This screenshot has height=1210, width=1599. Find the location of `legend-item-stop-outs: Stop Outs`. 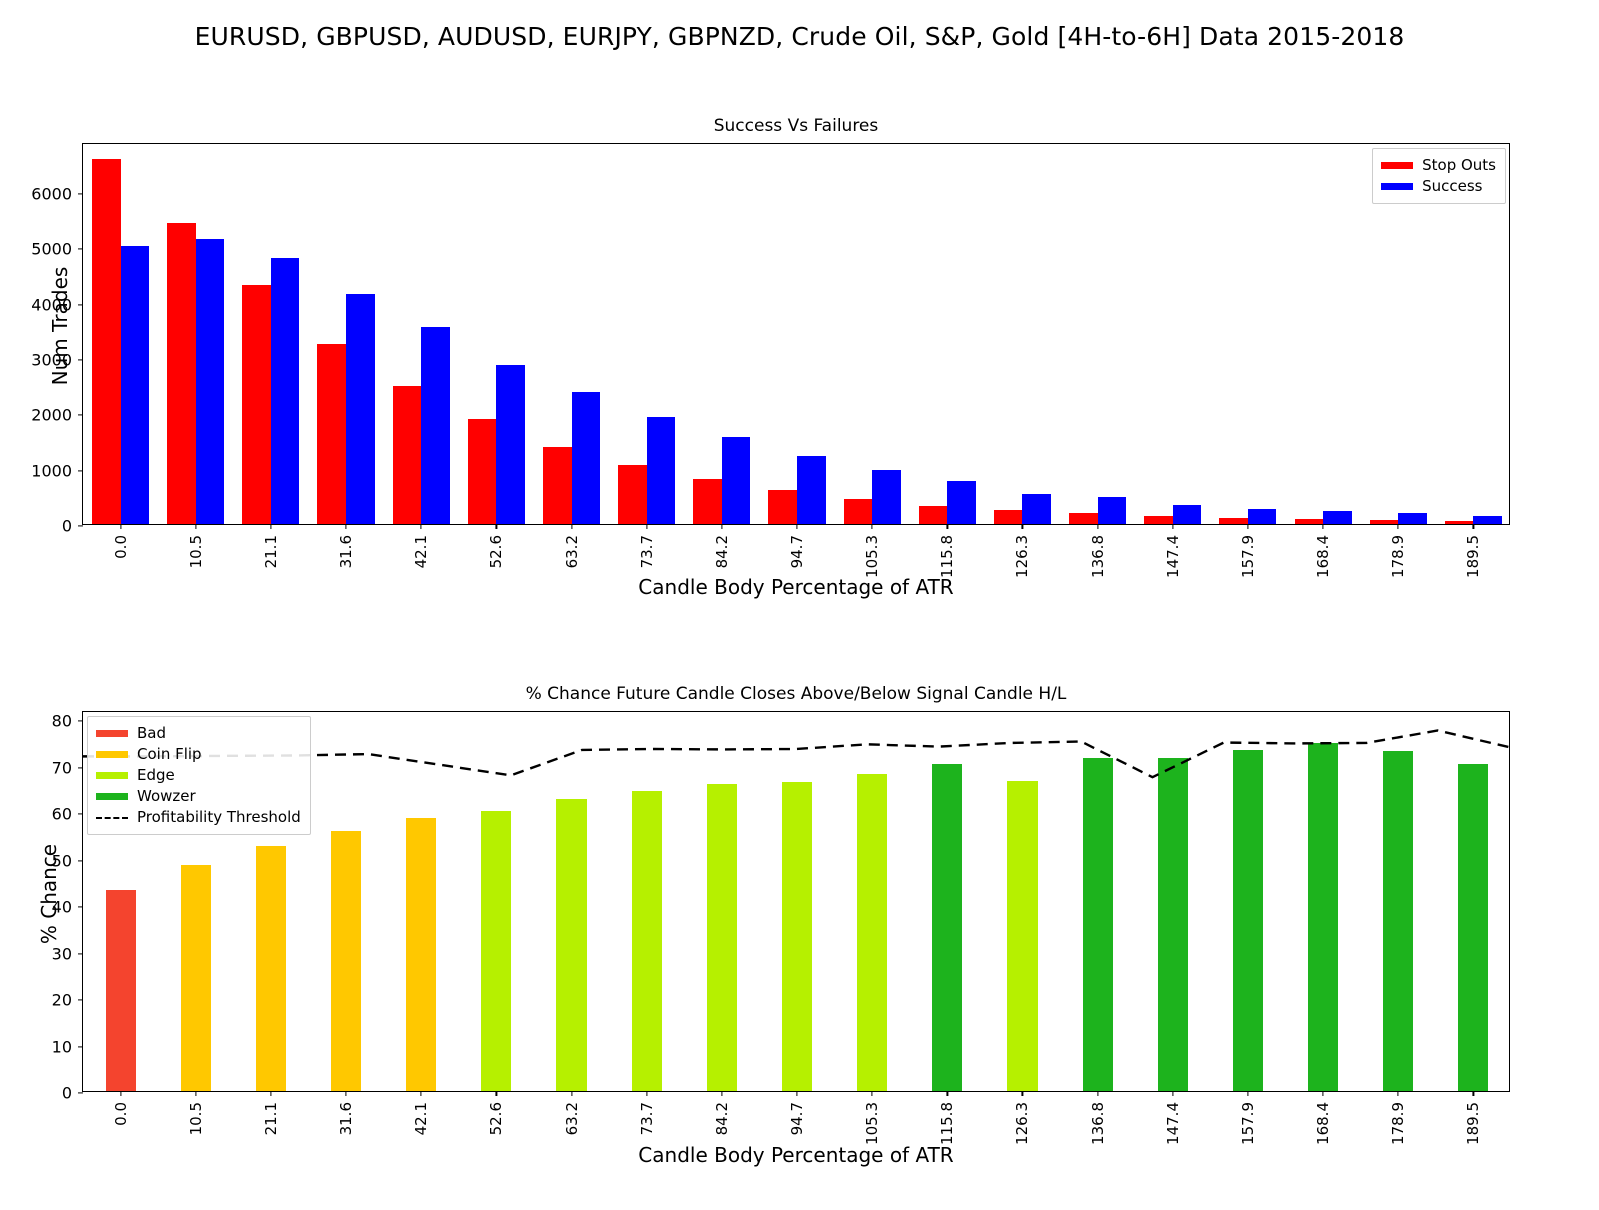

legend-item-stop-outs: Stop Outs is located at coordinates (1438, 165).